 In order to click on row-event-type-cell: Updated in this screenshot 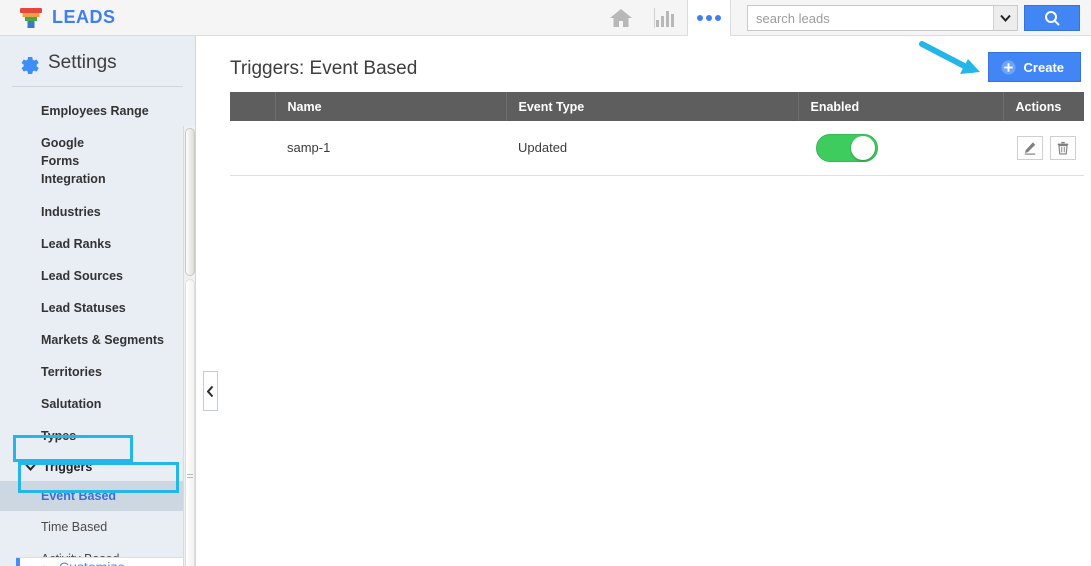, I will do `click(652, 148)`.